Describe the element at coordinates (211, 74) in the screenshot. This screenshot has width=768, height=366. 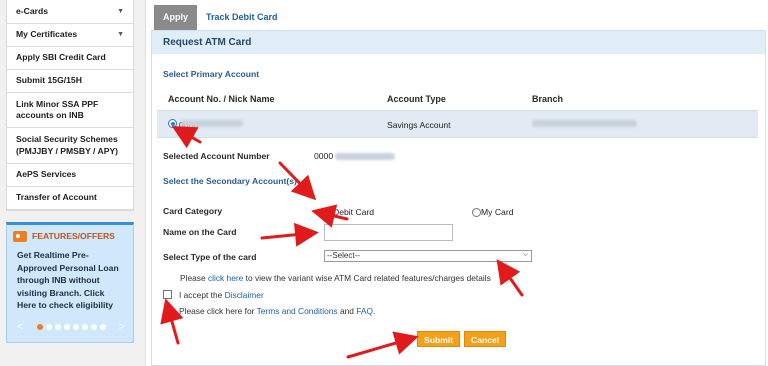
I see `primary-account-heading: Select Primary Account` at that location.